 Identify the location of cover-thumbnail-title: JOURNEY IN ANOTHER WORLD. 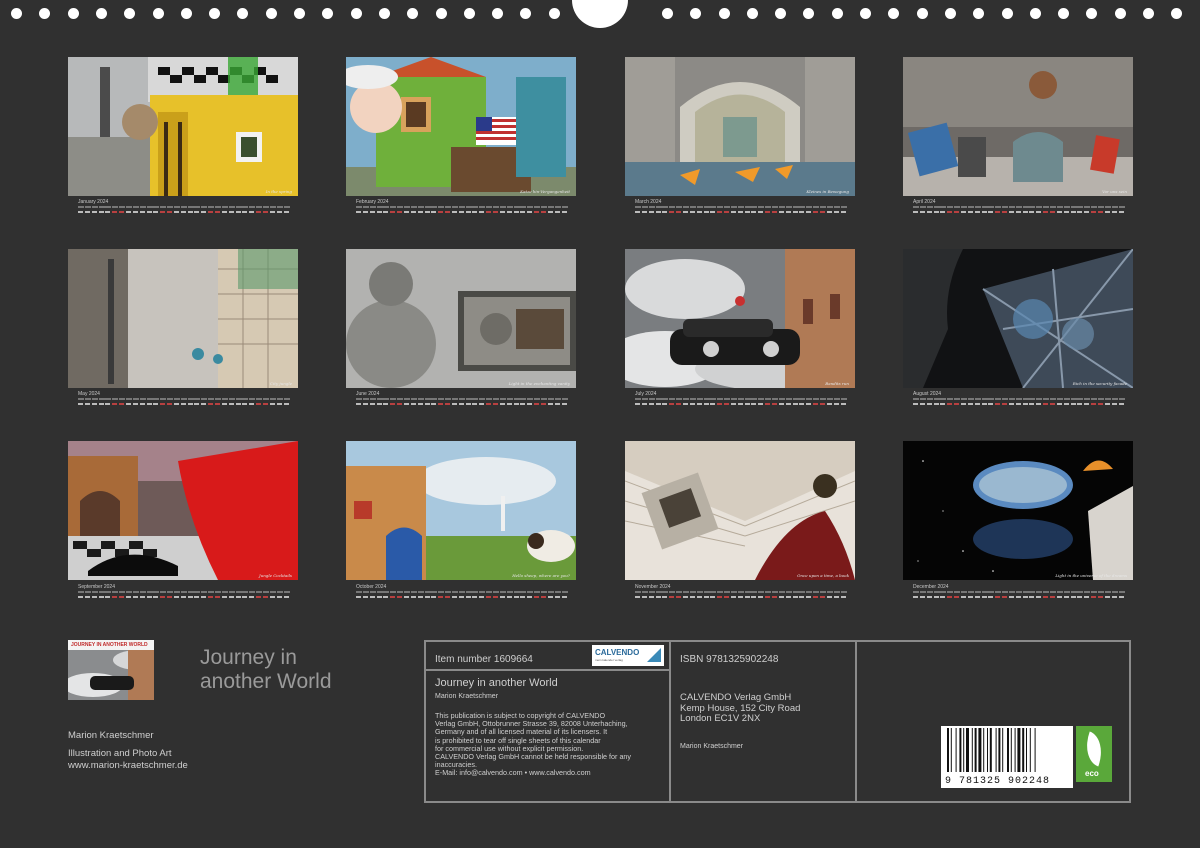
(109, 645).